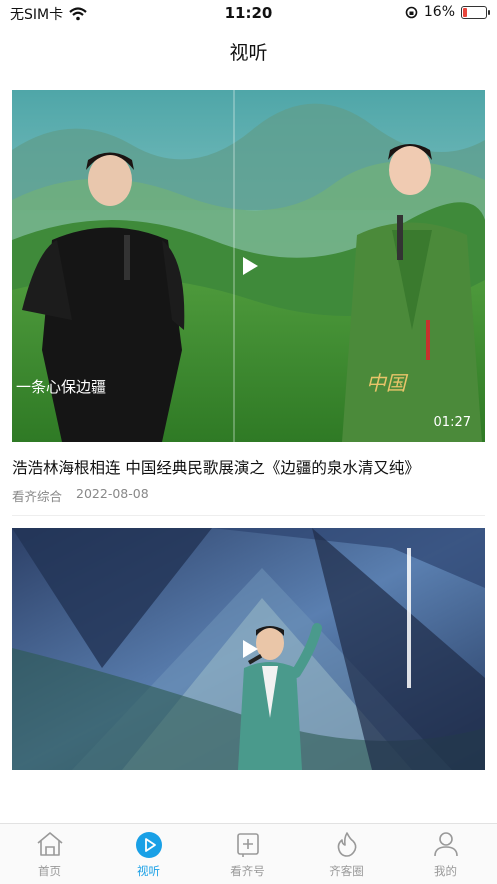 Image resolution: width=497 pixels, height=884 pixels. What do you see at coordinates (445, 871) in the screenshot?
I see `tab-label: 我的` at bounding box center [445, 871].